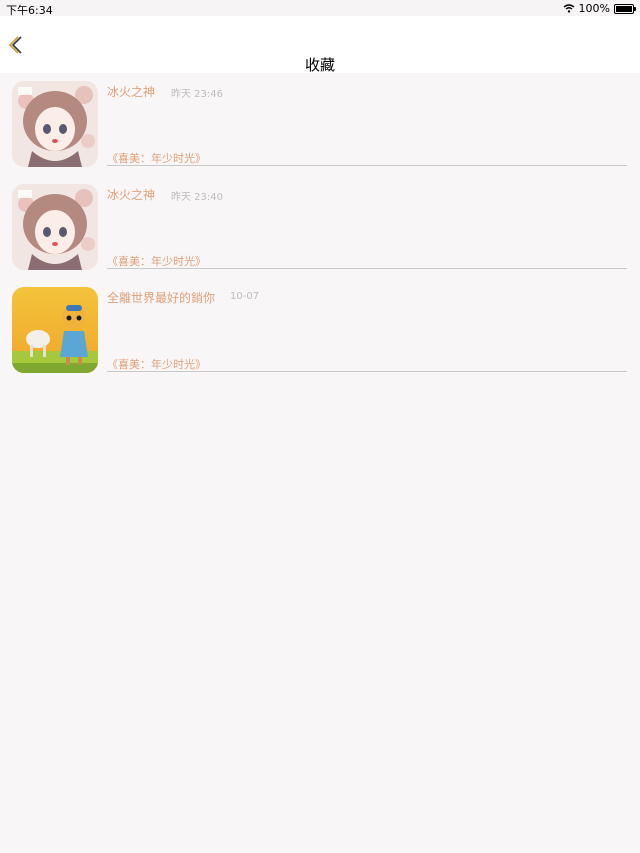 This screenshot has width=640, height=853. I want to click on list-item: 冰火之神 昨天 23:46 《喜美：年少时光》, so click(320, 124).